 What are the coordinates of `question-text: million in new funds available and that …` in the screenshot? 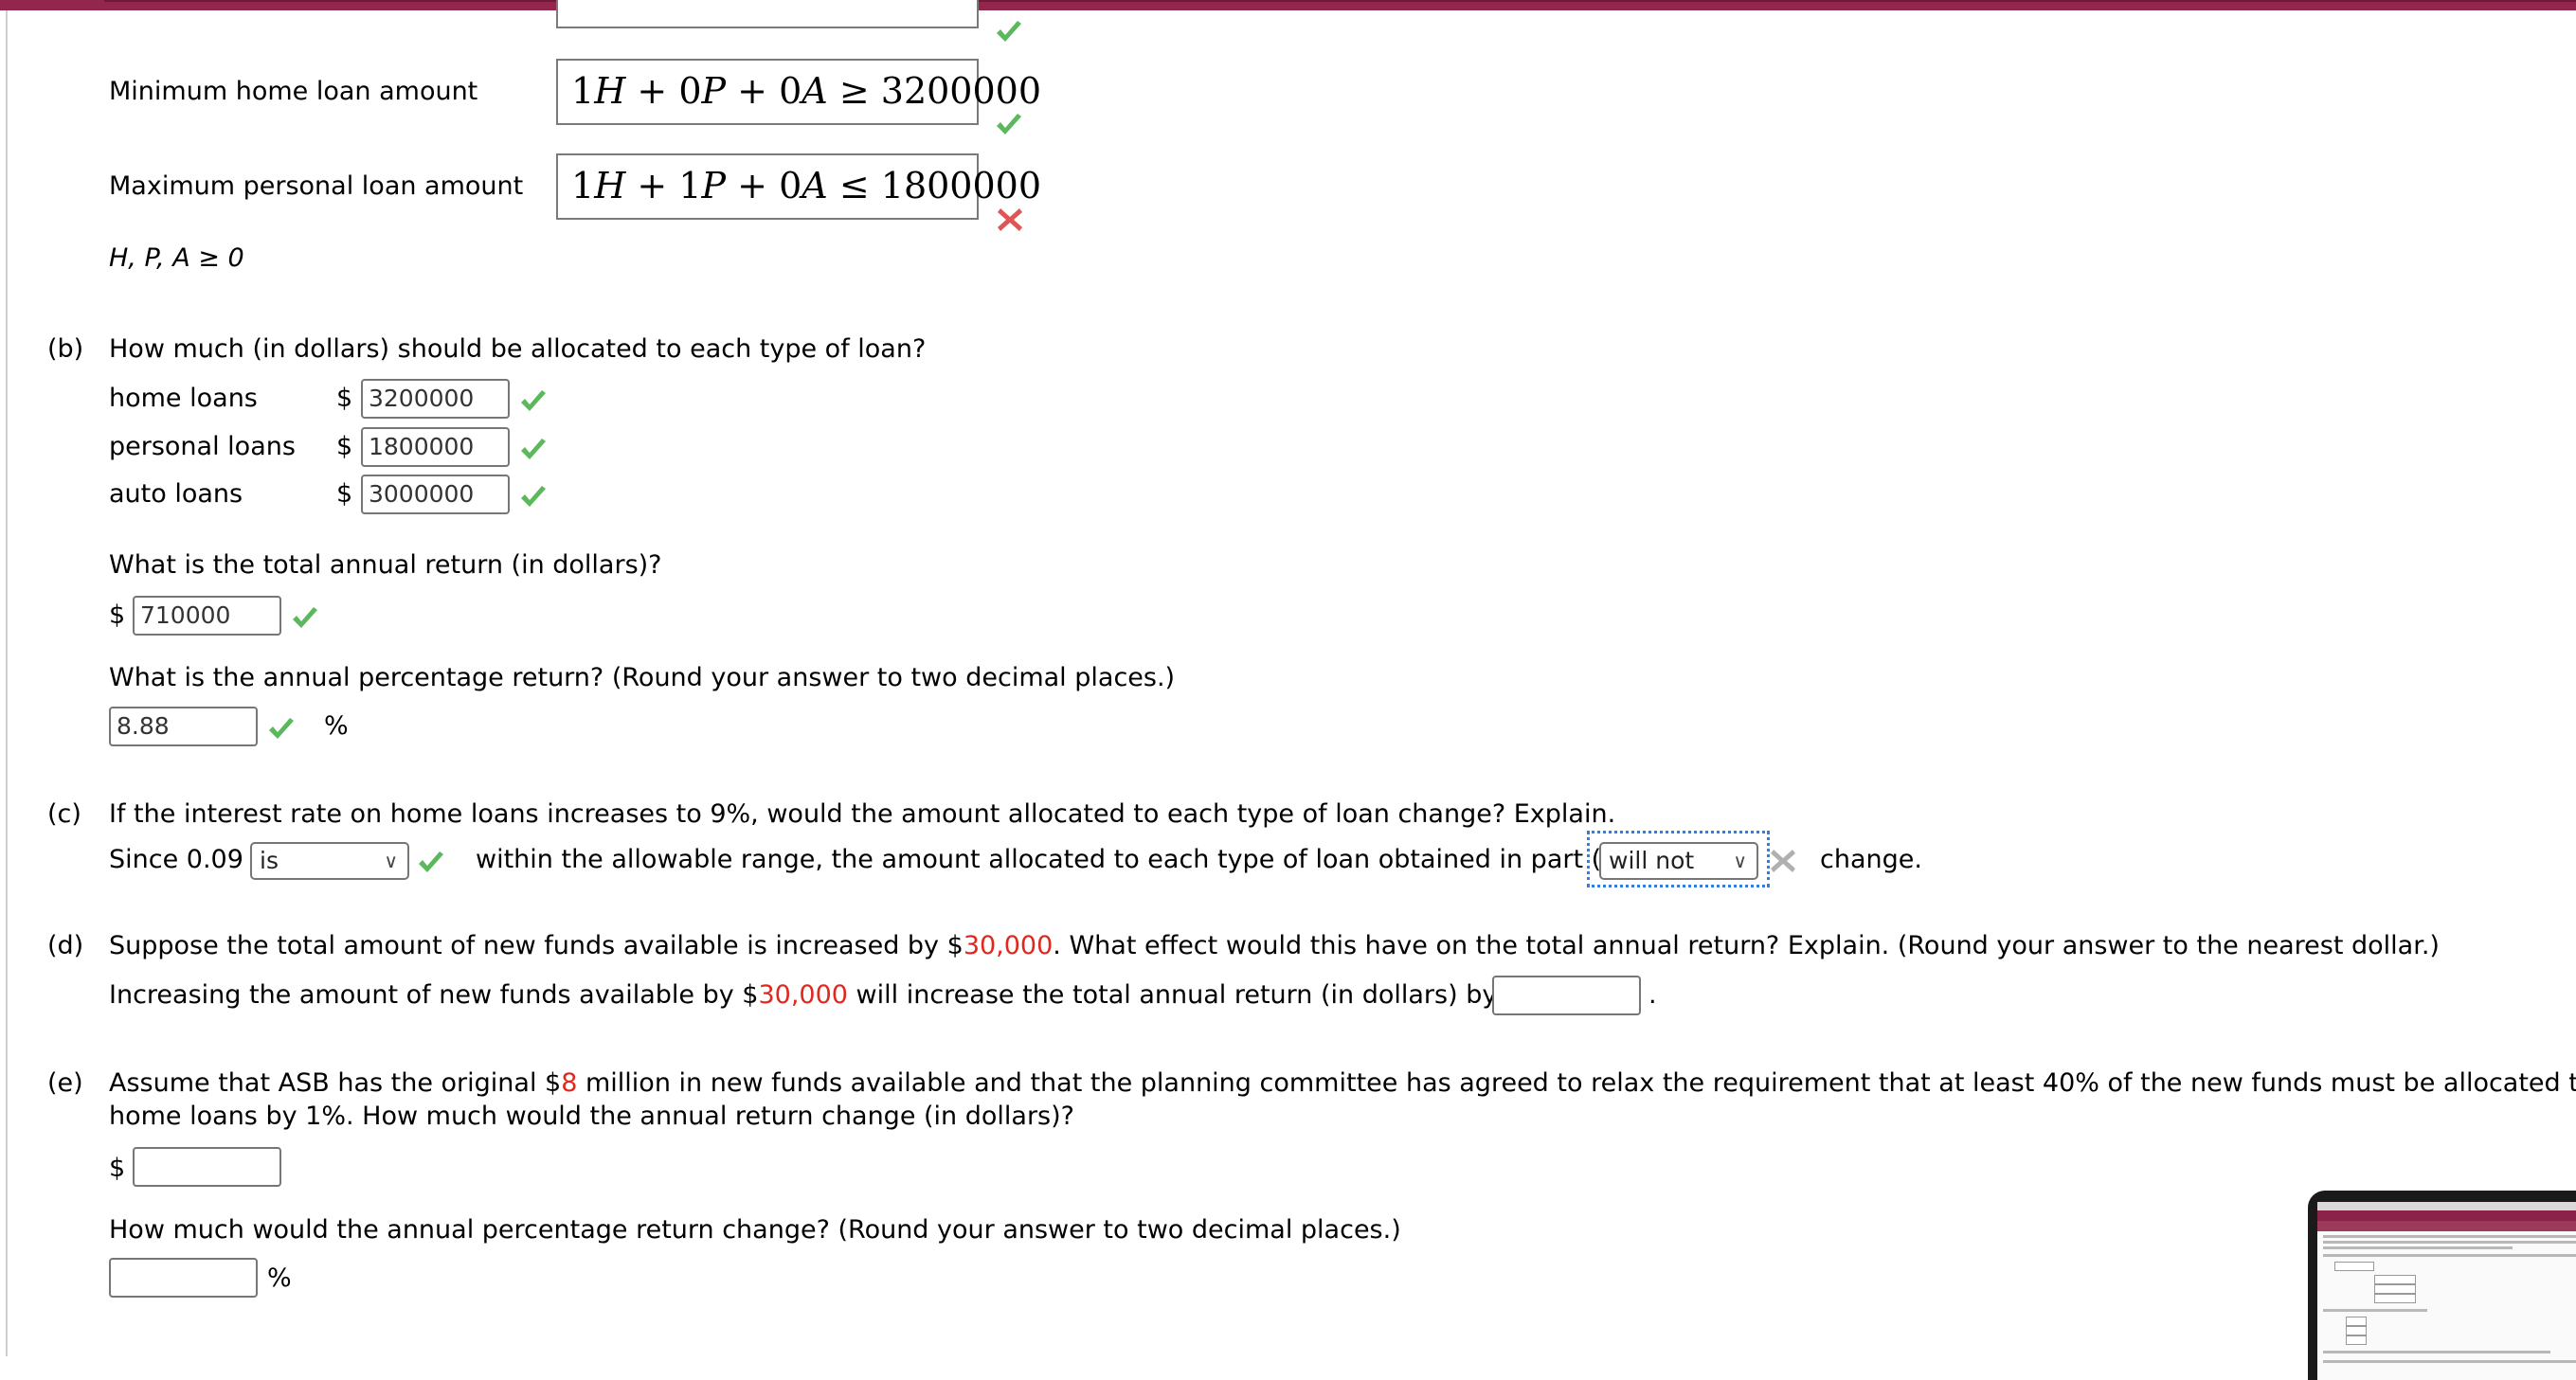 It's located at (1576, 1083).